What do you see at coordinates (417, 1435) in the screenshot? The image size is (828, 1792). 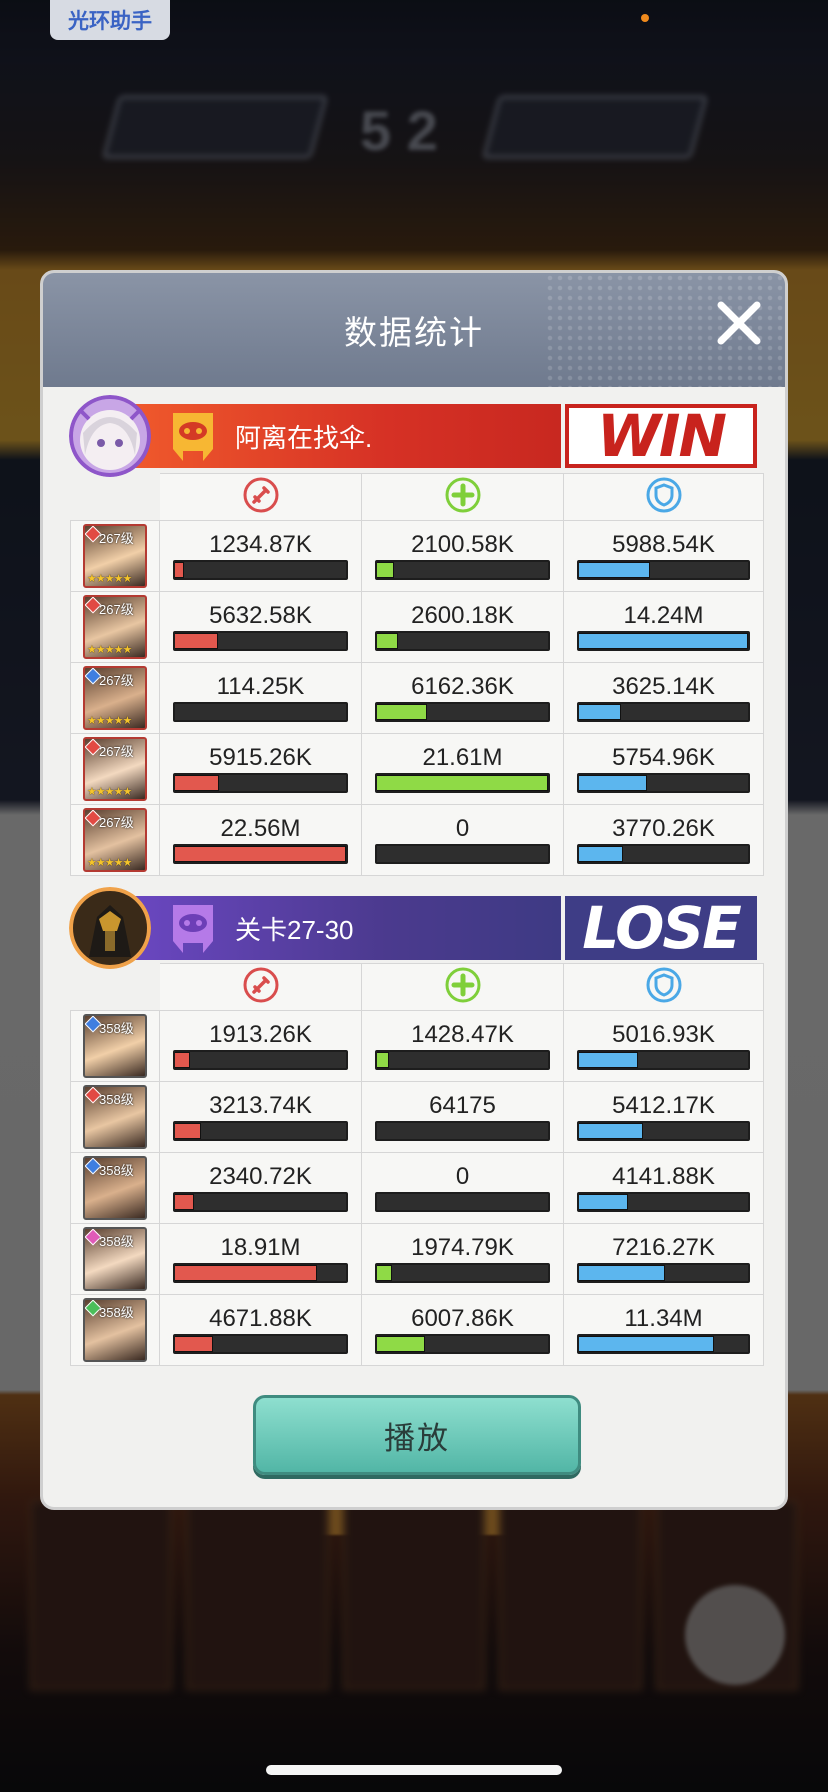 I see `play-button: 播放` at bounding box center [417, 1435].